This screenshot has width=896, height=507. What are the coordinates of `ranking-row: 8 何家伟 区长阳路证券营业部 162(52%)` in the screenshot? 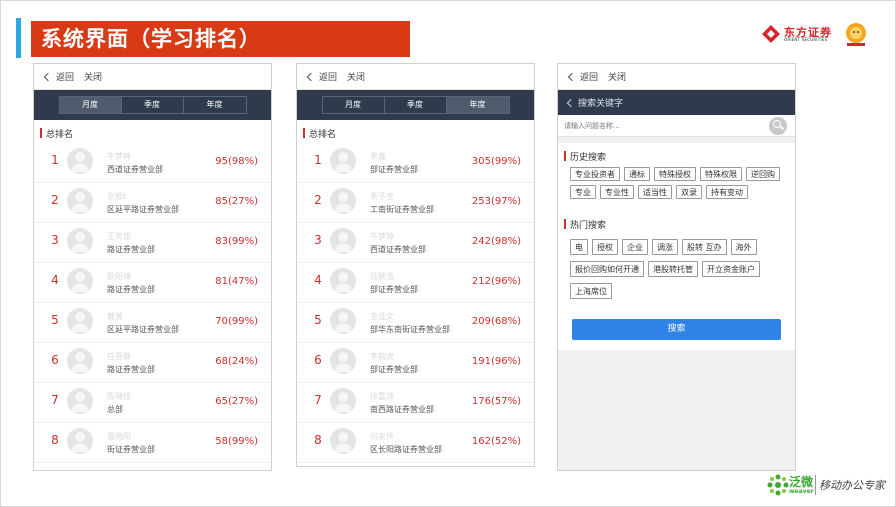 It's located at (415, 443).